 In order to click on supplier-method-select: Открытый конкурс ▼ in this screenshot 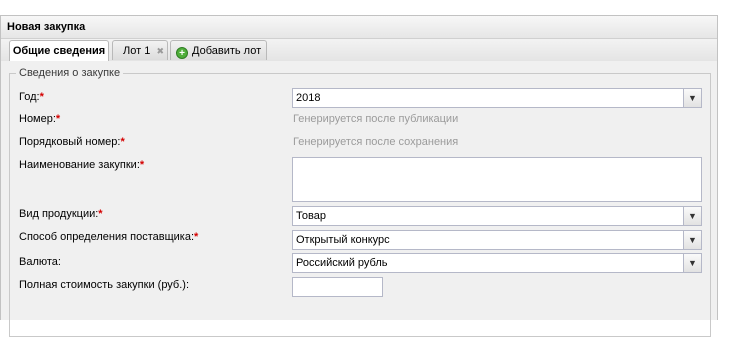, I will do `click(497, 240)`.